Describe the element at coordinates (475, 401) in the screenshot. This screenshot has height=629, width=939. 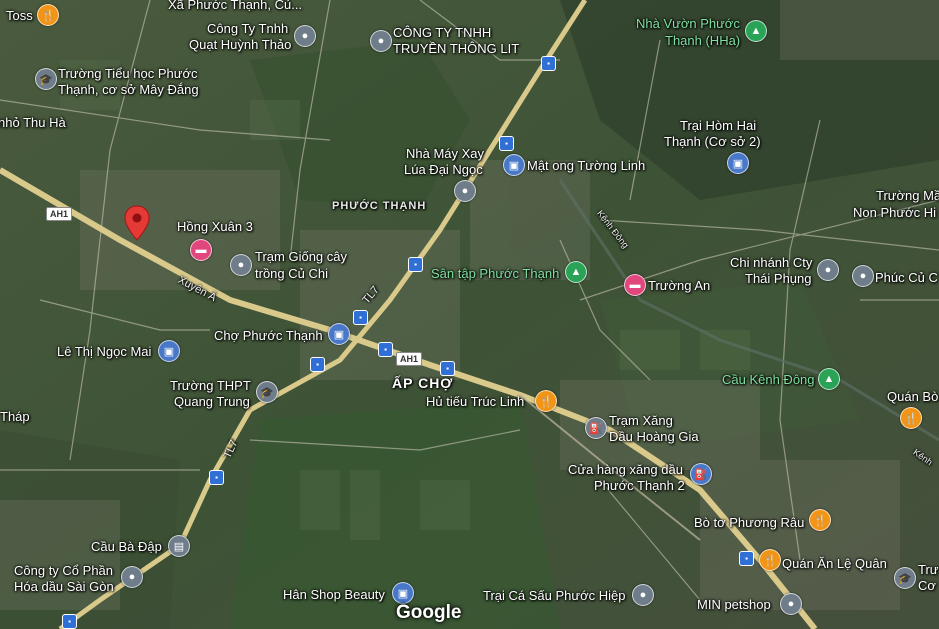
I see `place-label: Hủ tiếu Trúc Linh` at that location.